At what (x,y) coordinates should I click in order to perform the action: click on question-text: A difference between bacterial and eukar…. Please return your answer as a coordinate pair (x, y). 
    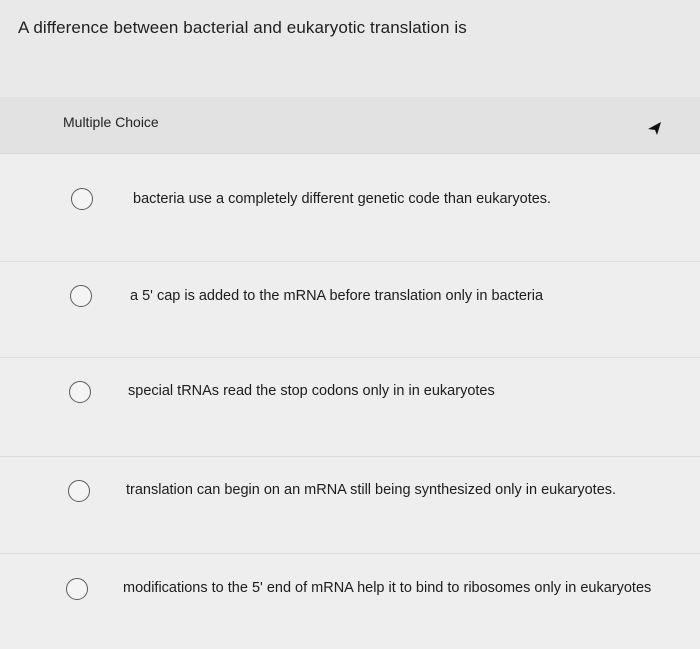
    Looking at the image, I should click on (242, 27).